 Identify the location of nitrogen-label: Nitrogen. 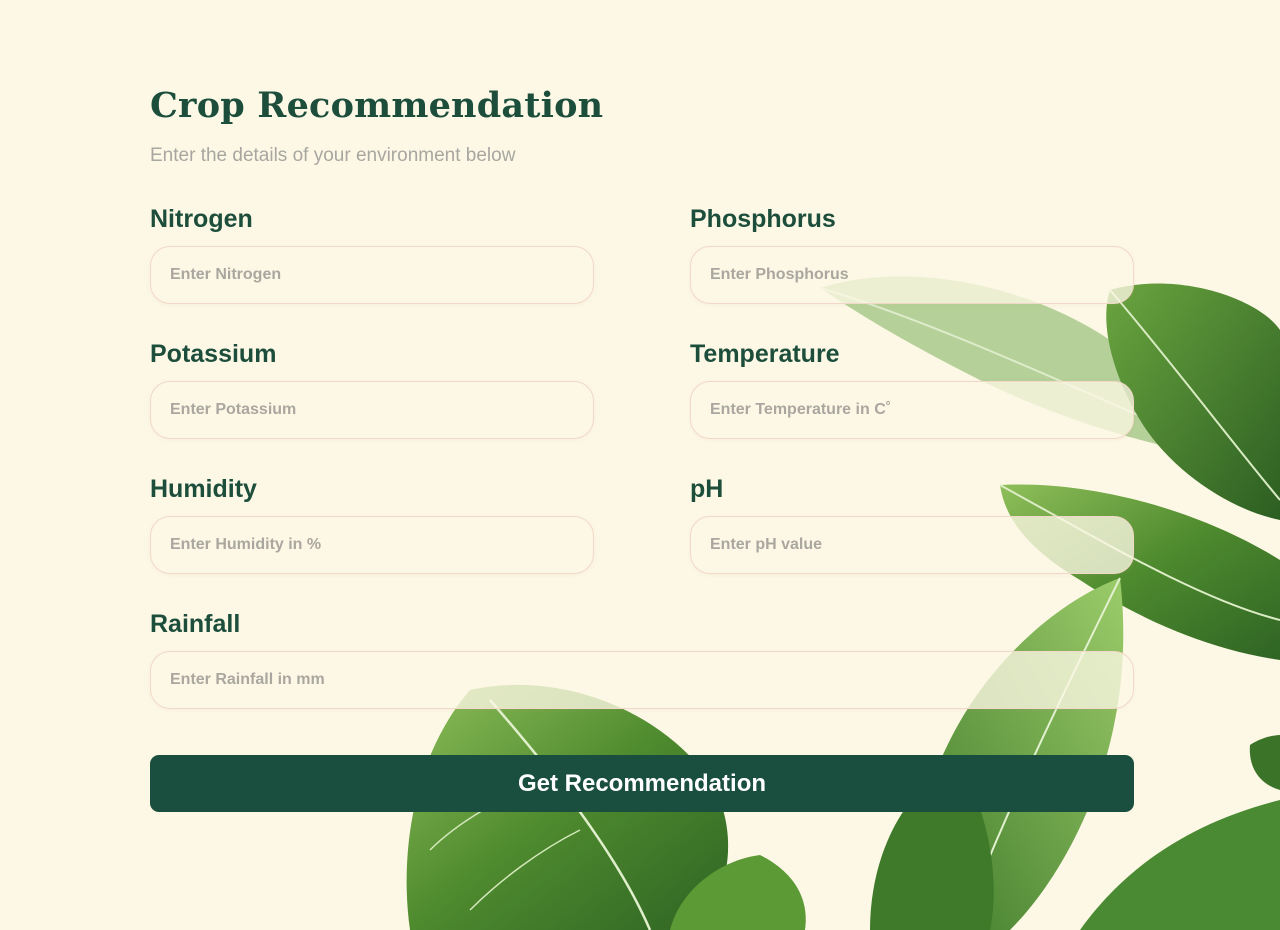
(201, 219).